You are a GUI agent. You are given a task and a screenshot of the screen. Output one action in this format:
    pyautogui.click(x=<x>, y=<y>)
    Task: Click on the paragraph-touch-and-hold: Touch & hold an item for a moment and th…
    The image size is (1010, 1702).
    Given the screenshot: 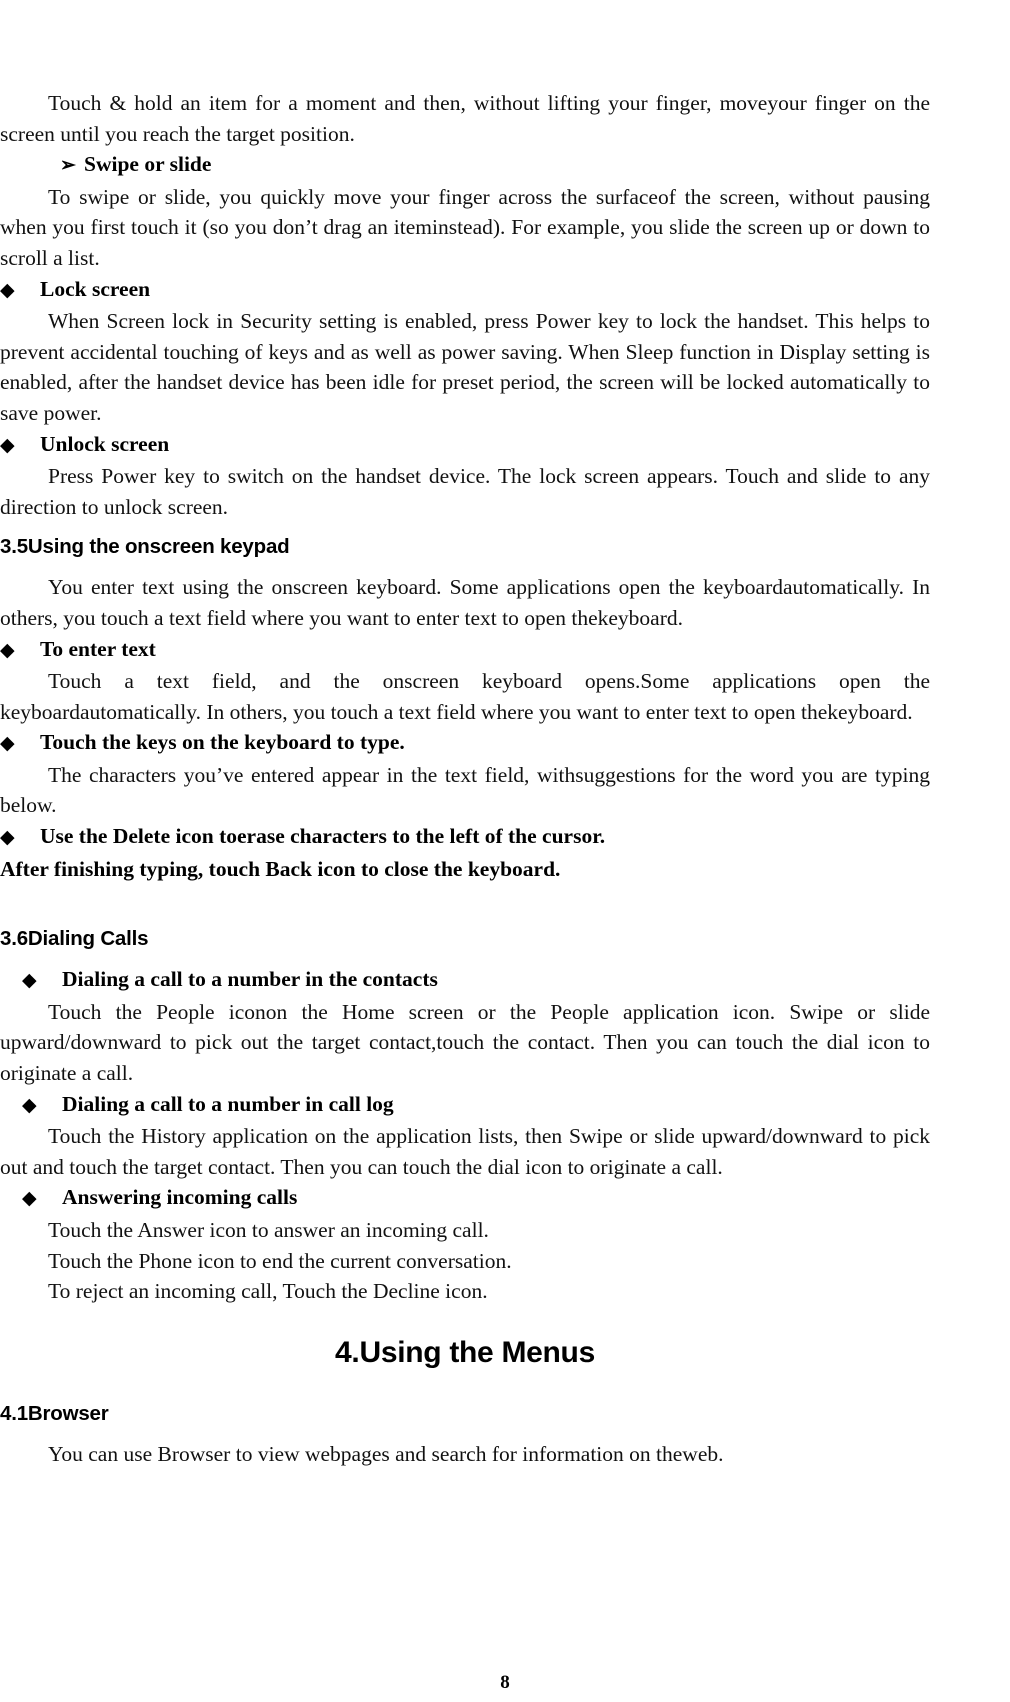 What is the action you would take?
    pyautogui.click(x=465, y=118)
    